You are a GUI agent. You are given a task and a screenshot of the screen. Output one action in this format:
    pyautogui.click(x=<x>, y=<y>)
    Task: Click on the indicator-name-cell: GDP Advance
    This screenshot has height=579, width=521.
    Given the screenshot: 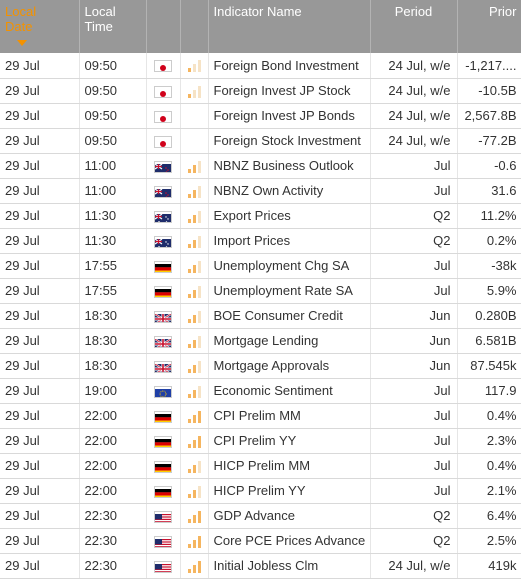 What is the action you would take?
    pyautogui.click(x=289, y=516)
    